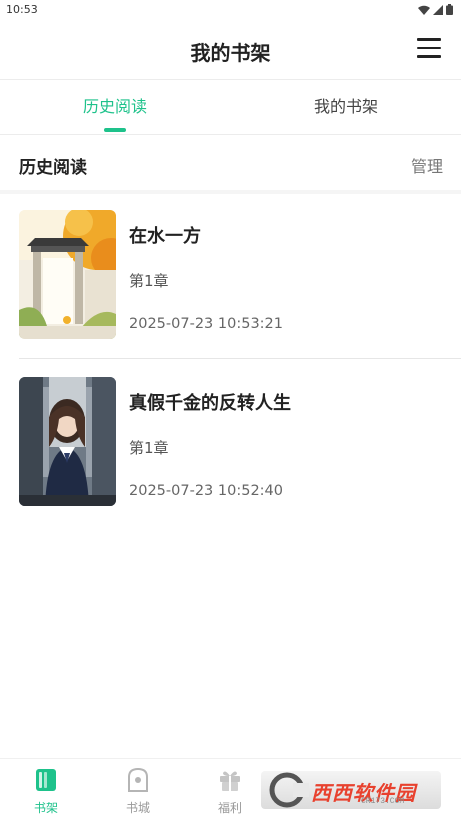 The image size is (461, 820). I want to click on tab-my-shelf: 我的书架, so click(346, 107).